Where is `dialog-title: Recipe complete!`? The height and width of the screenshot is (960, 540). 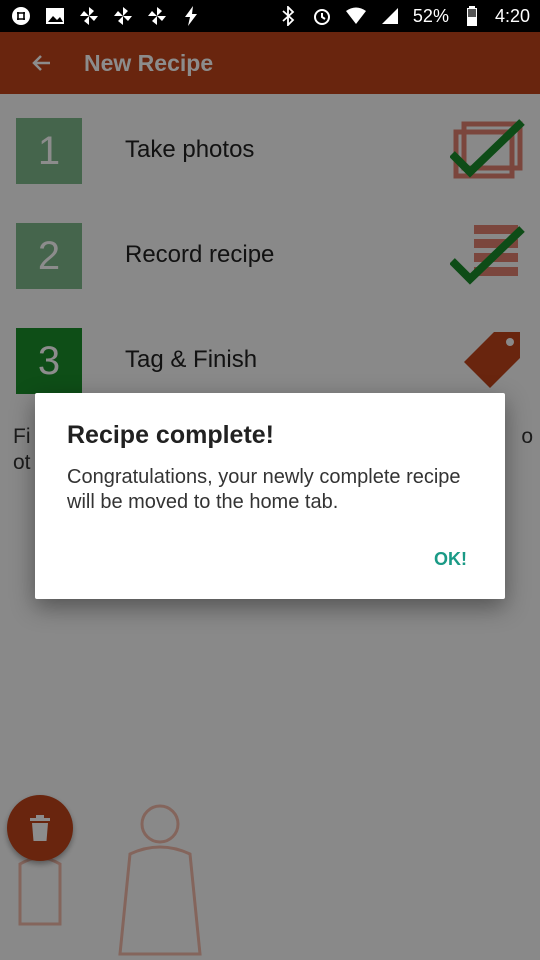
dialog-title: Recipe complete! is located at coordinates (171, 435).